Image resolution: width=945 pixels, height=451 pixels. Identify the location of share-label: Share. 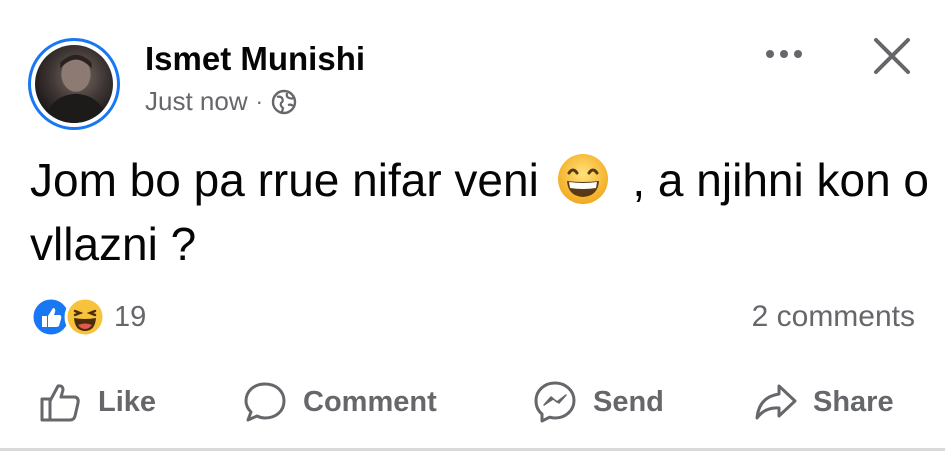
(853, 401).